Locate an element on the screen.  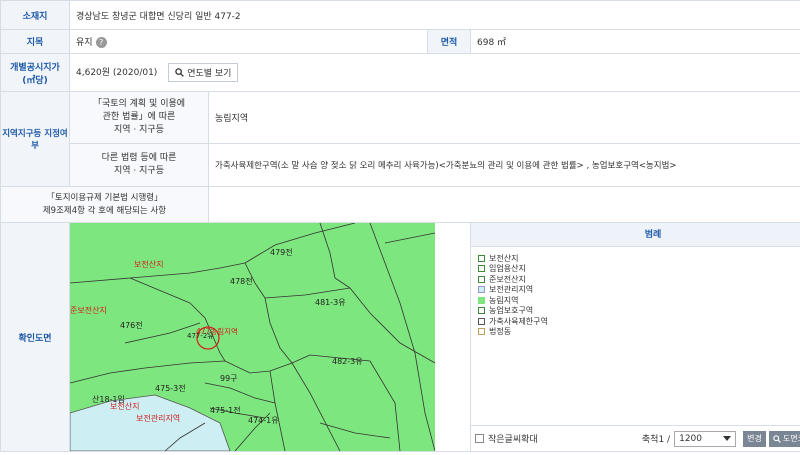
parcel-label: 481-3유 is located at coordinates (330, 302).